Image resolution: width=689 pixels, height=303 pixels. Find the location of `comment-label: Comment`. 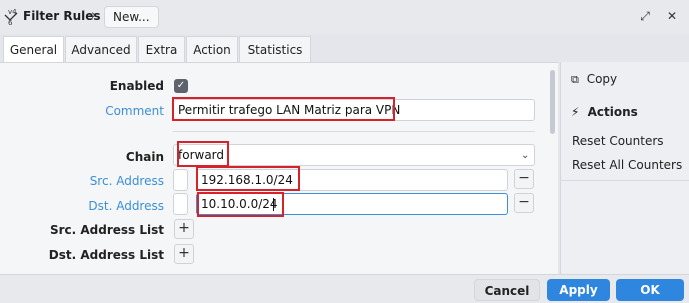

comment-label: Comment is located at coordinates (134, 111).